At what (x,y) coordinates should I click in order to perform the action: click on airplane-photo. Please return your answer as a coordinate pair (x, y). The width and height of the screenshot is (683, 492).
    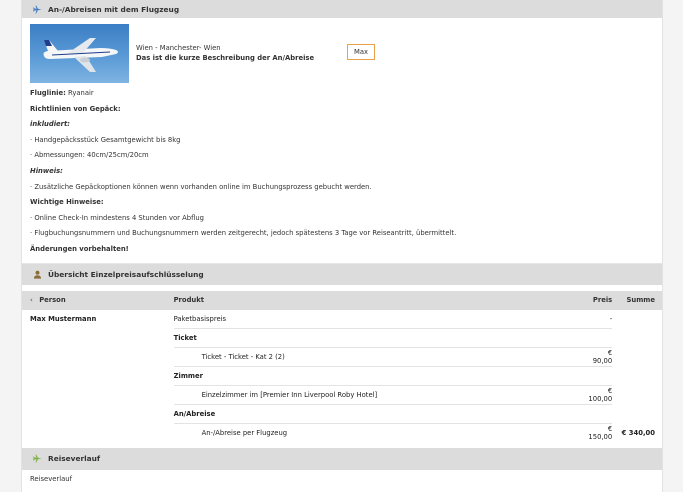
    Looking at the image, I should click on (79, 53).